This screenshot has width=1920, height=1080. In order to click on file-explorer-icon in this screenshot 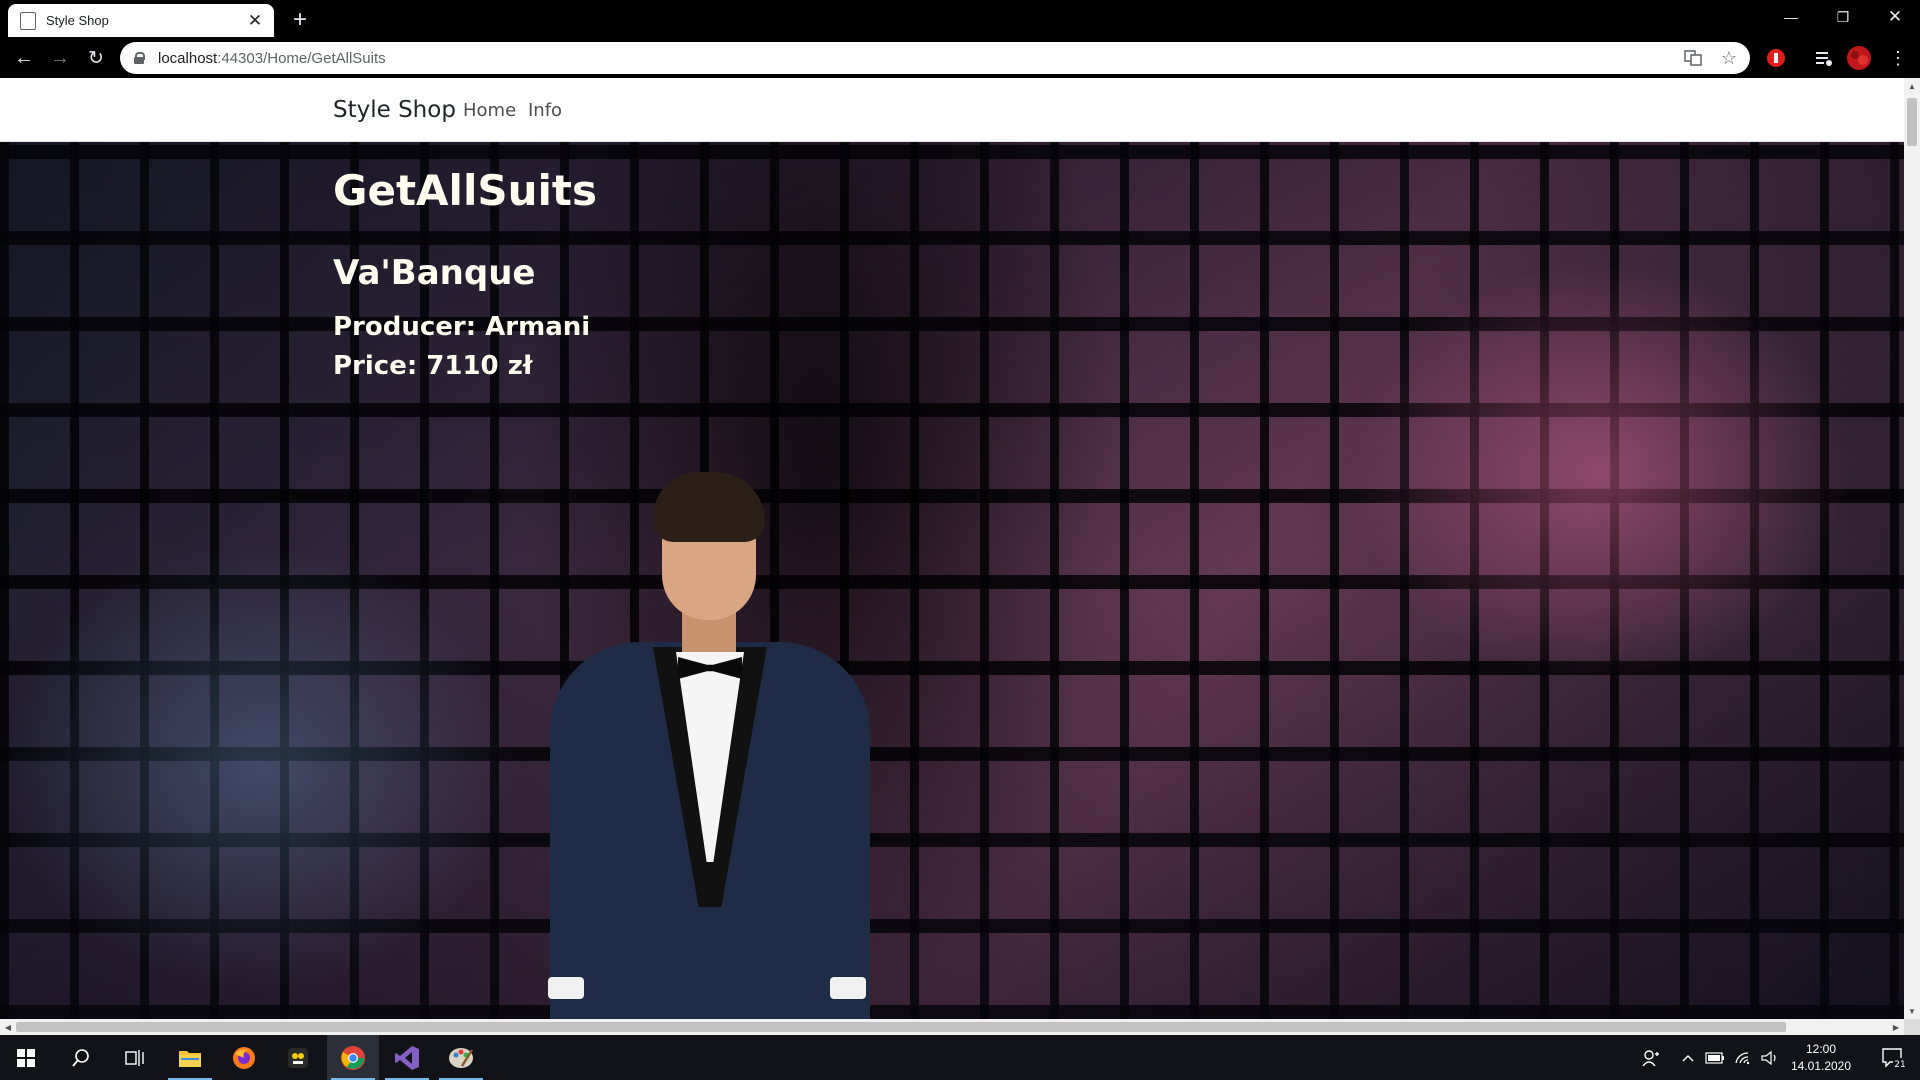, I will do `click(190, 1057)`.